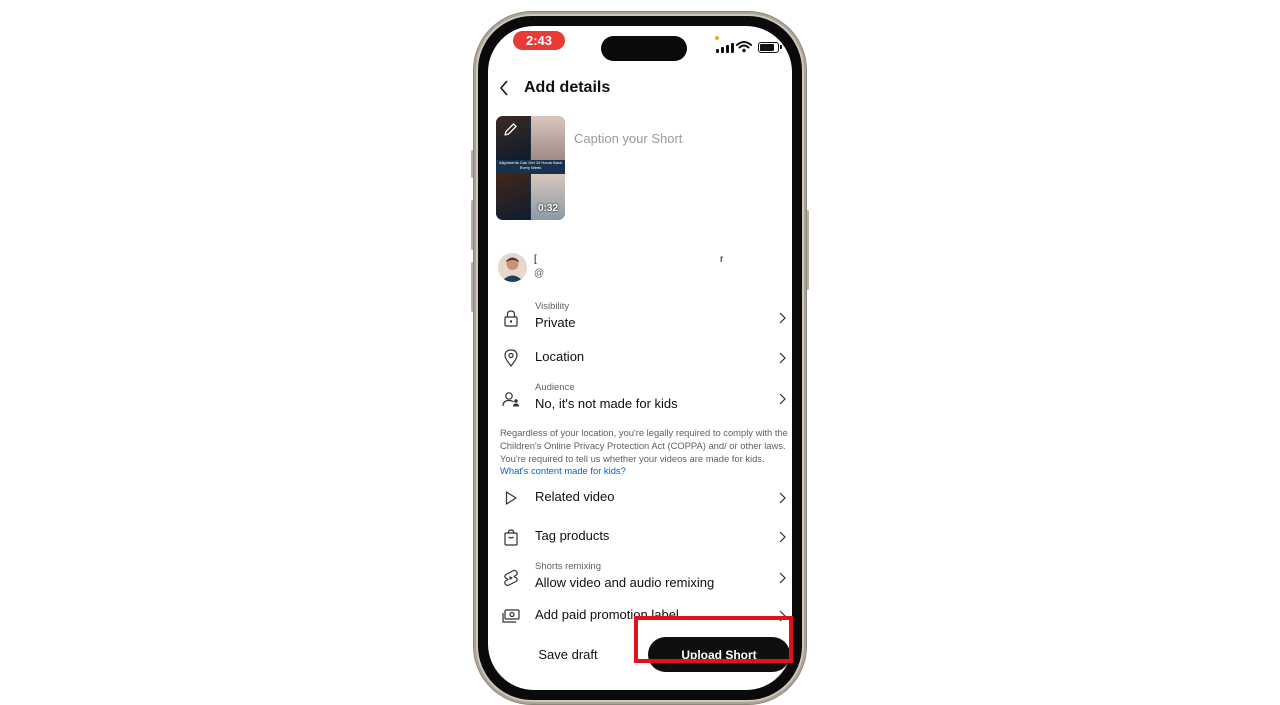  I want to click on channel-row: [ @ r, so click(638, 268).